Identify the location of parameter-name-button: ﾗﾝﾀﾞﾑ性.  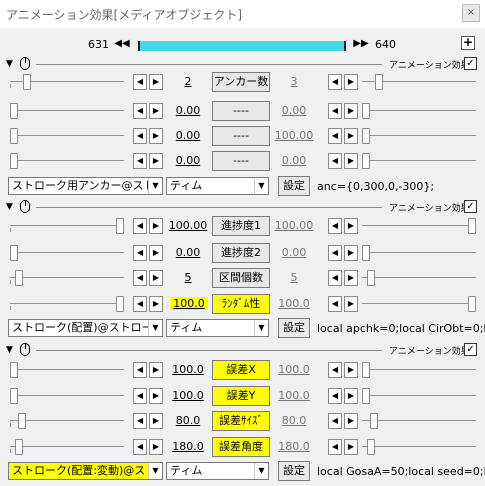
(241, 304).